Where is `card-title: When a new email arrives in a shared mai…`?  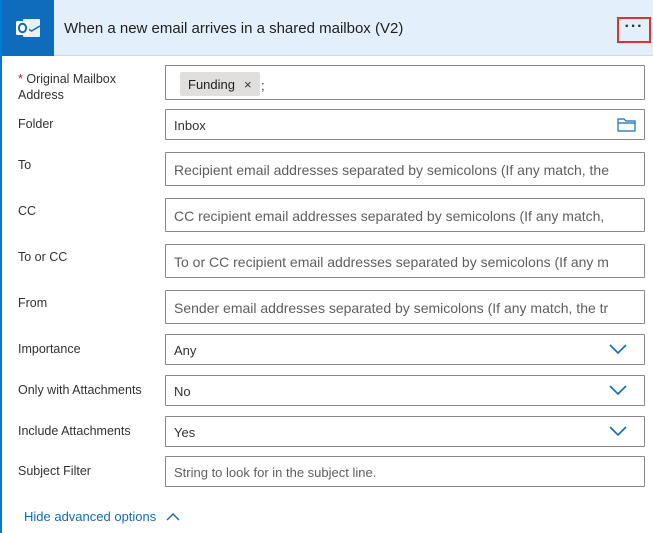
card-title: When a new email arrives in a shared mai… is located at coordinates (234, 28).